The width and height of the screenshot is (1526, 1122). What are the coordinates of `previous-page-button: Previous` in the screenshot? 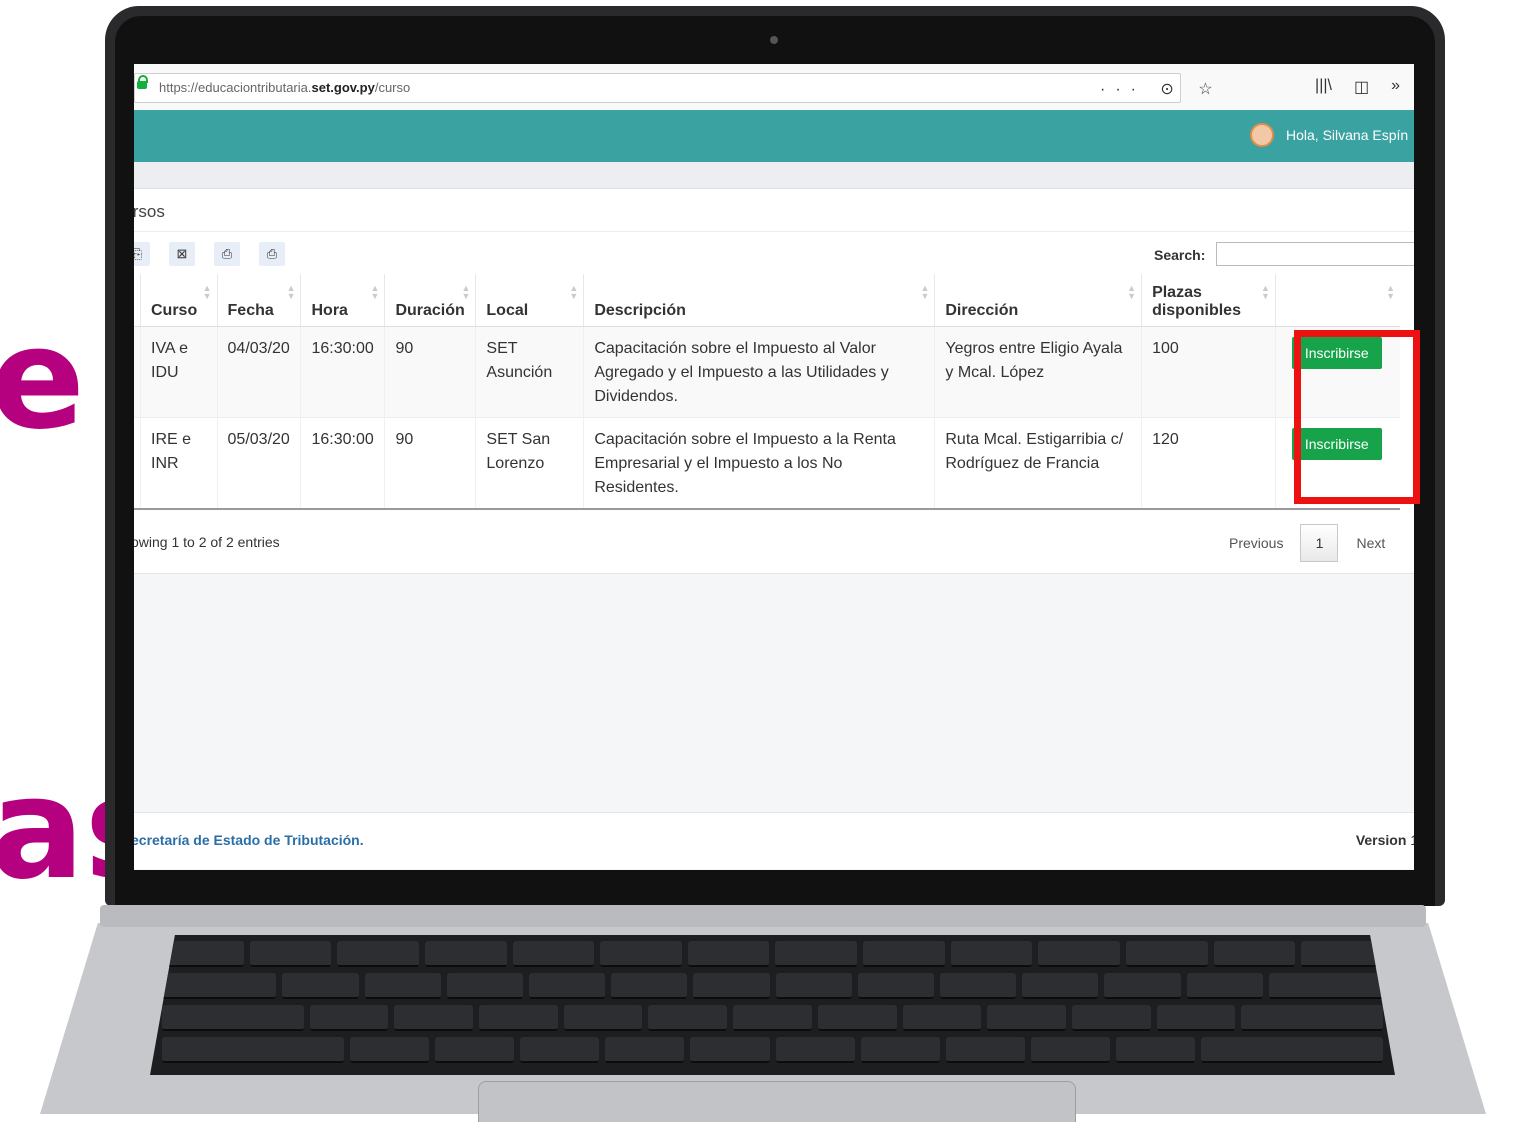 It's located at (1256, 543).